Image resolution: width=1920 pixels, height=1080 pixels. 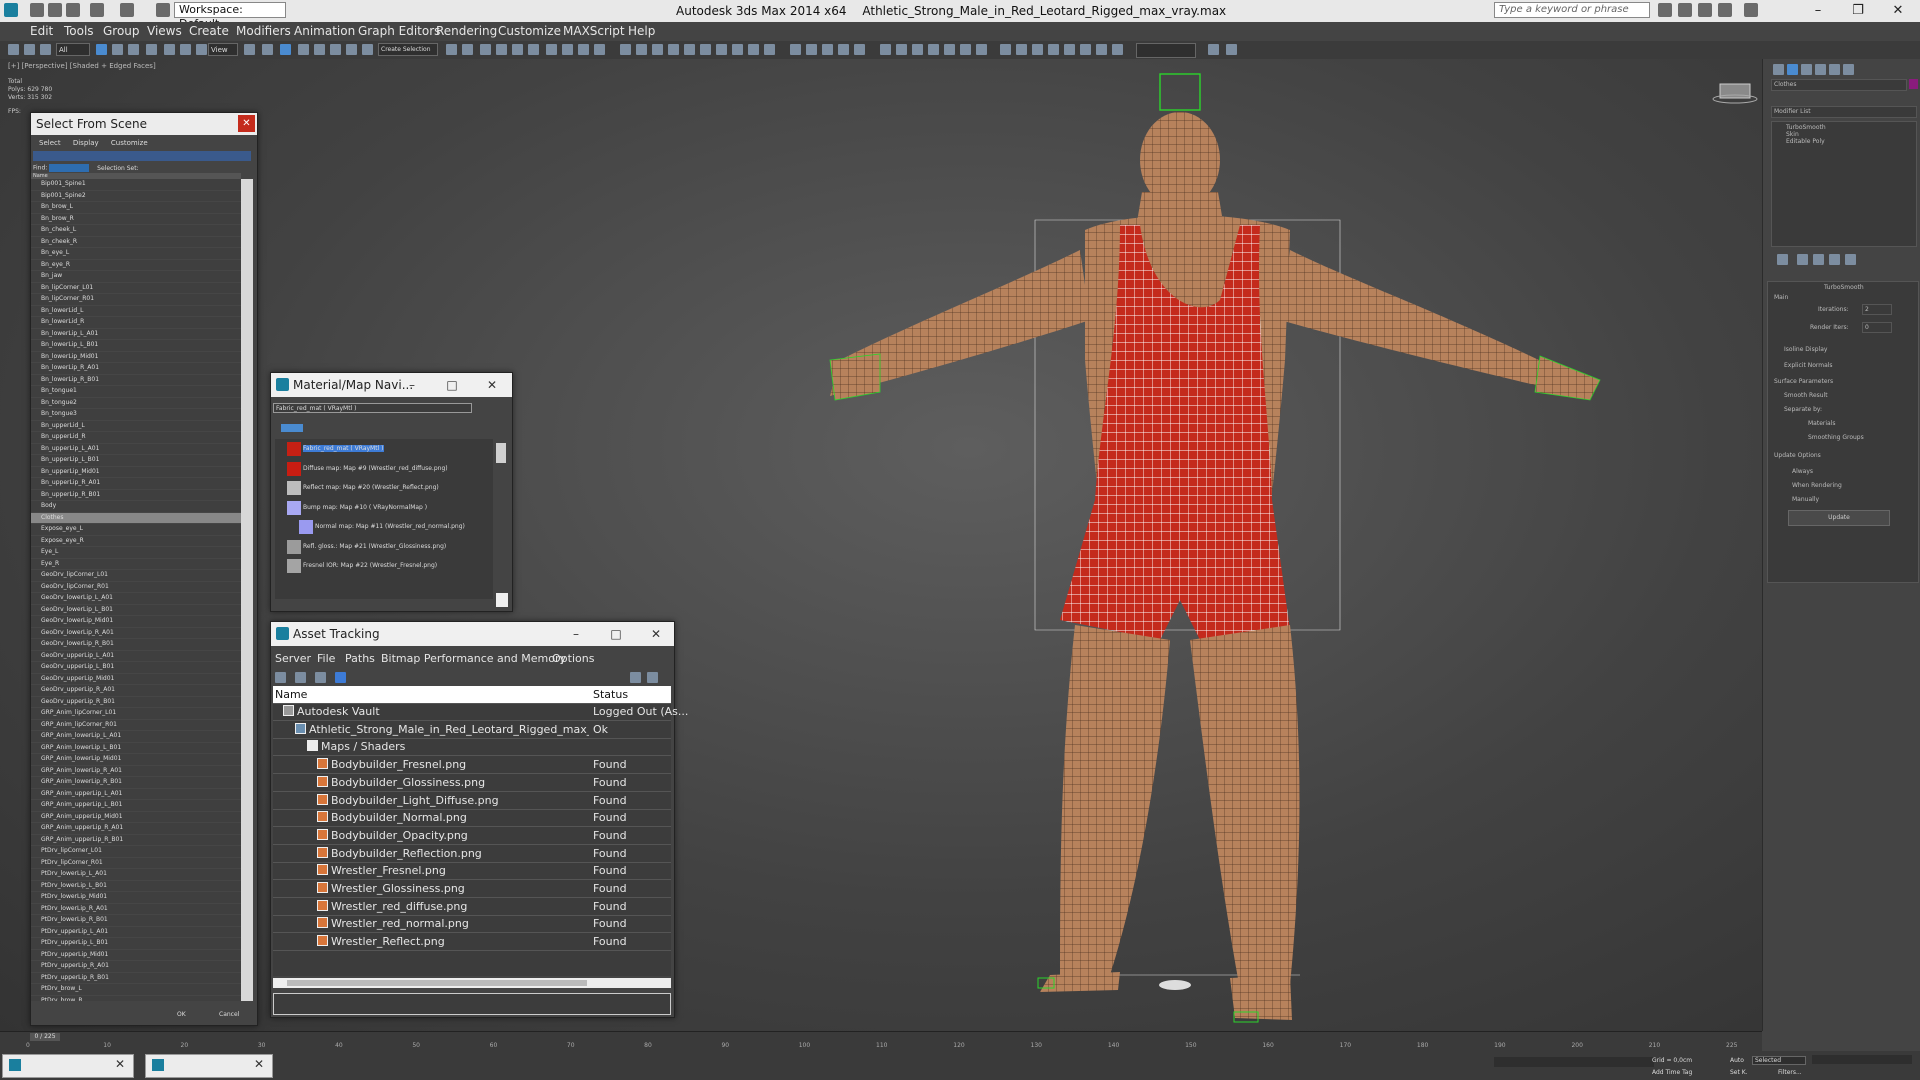 What do you see at coordinates (472, 783) in the screenshot?
I see `asset-row: Bodybuilder_Glossiness.png Found` at bounding box center [472, 783].